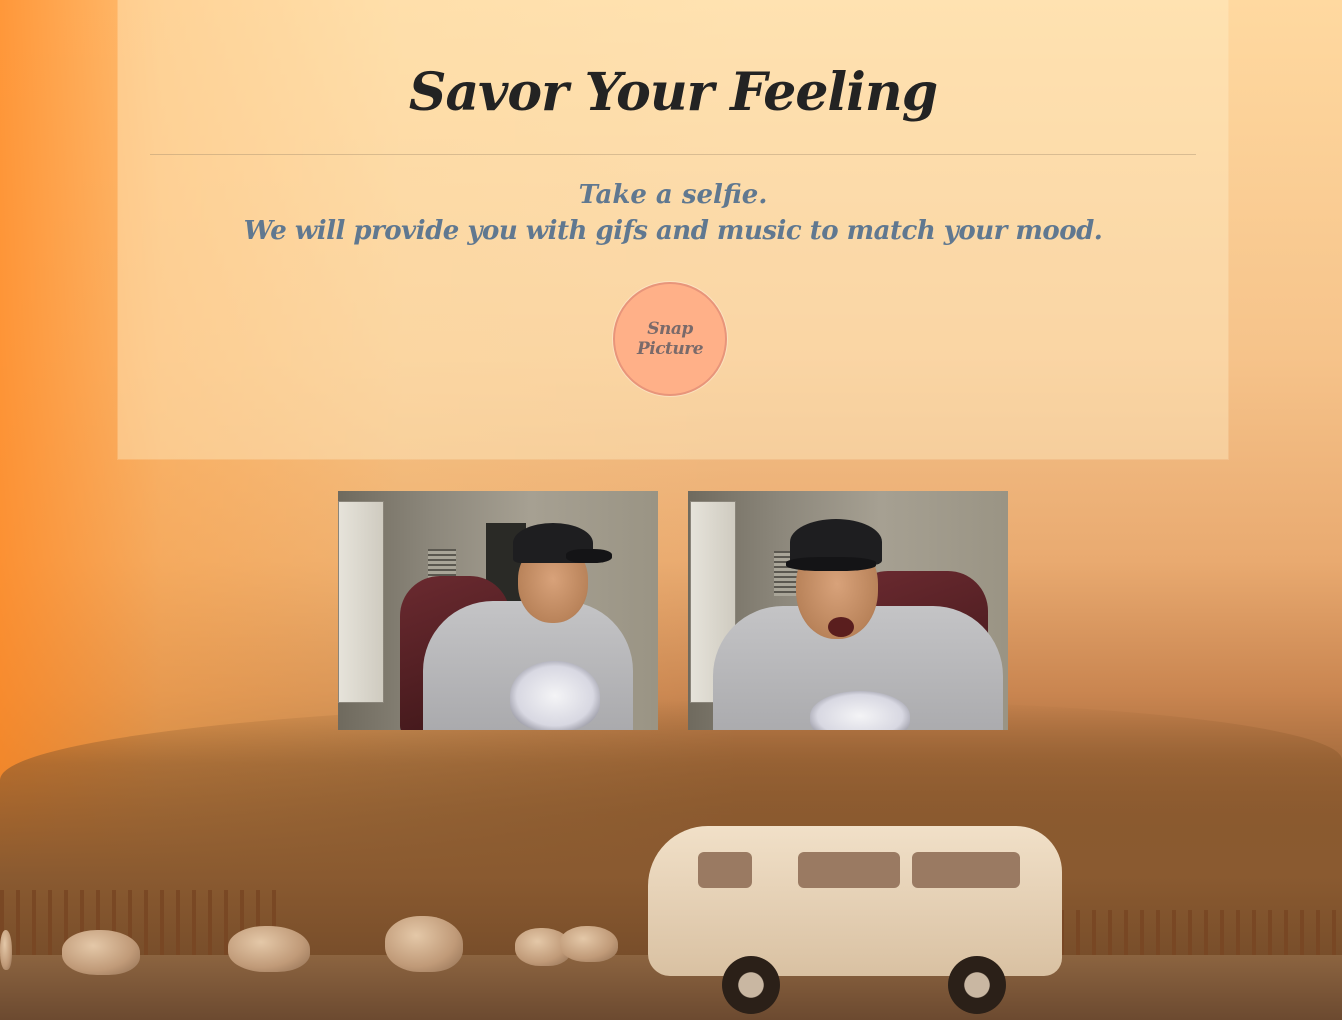  Describe the element at coordinates (673, 195) in the screenshot. I see `subtitle-line-1: Take a selfie.` at that location.